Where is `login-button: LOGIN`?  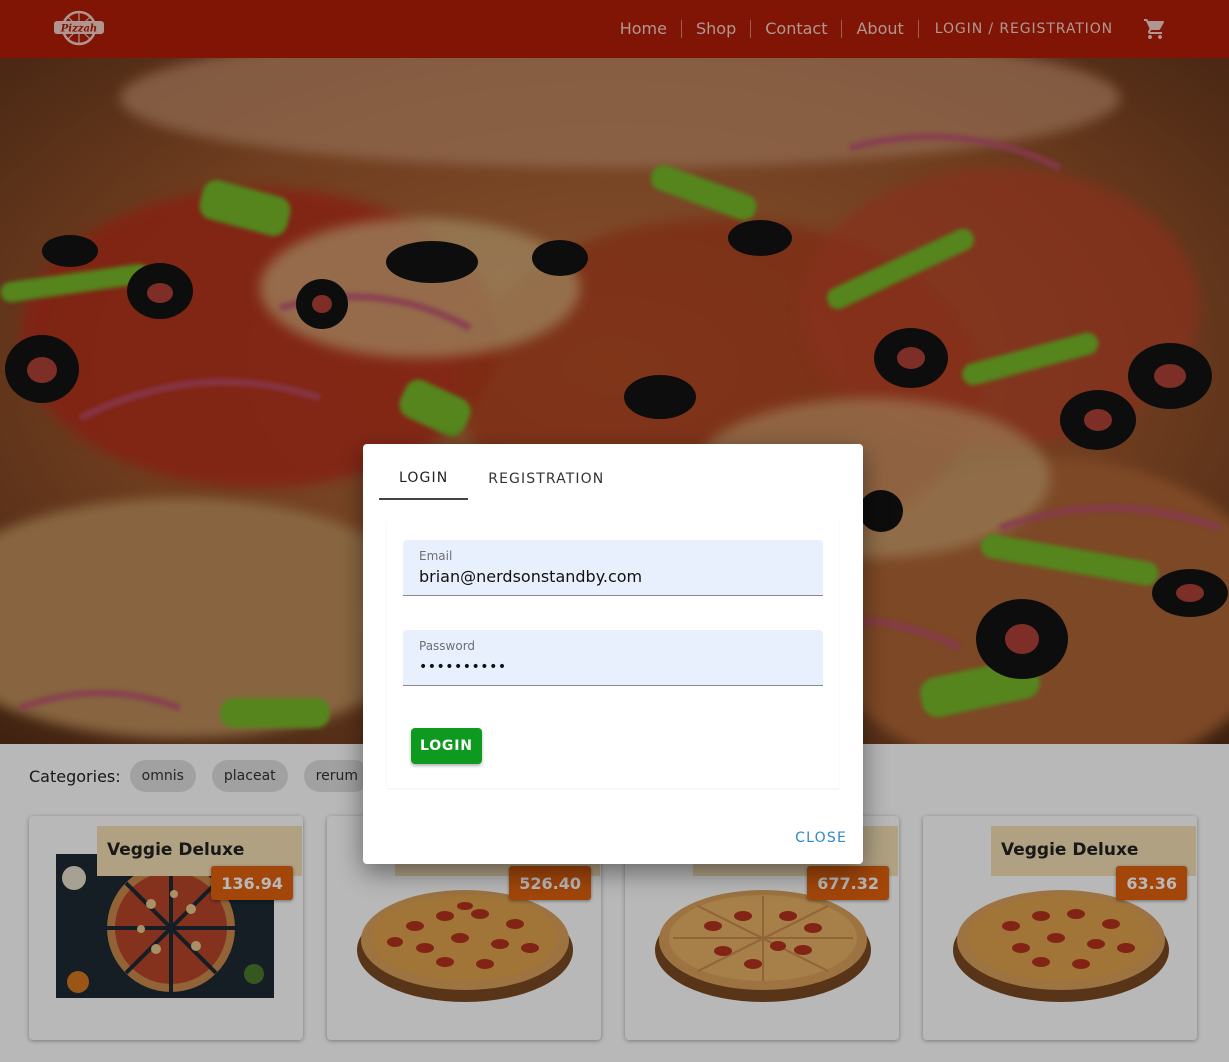
login-button: LOGIN is located at coordinates (446, 746).